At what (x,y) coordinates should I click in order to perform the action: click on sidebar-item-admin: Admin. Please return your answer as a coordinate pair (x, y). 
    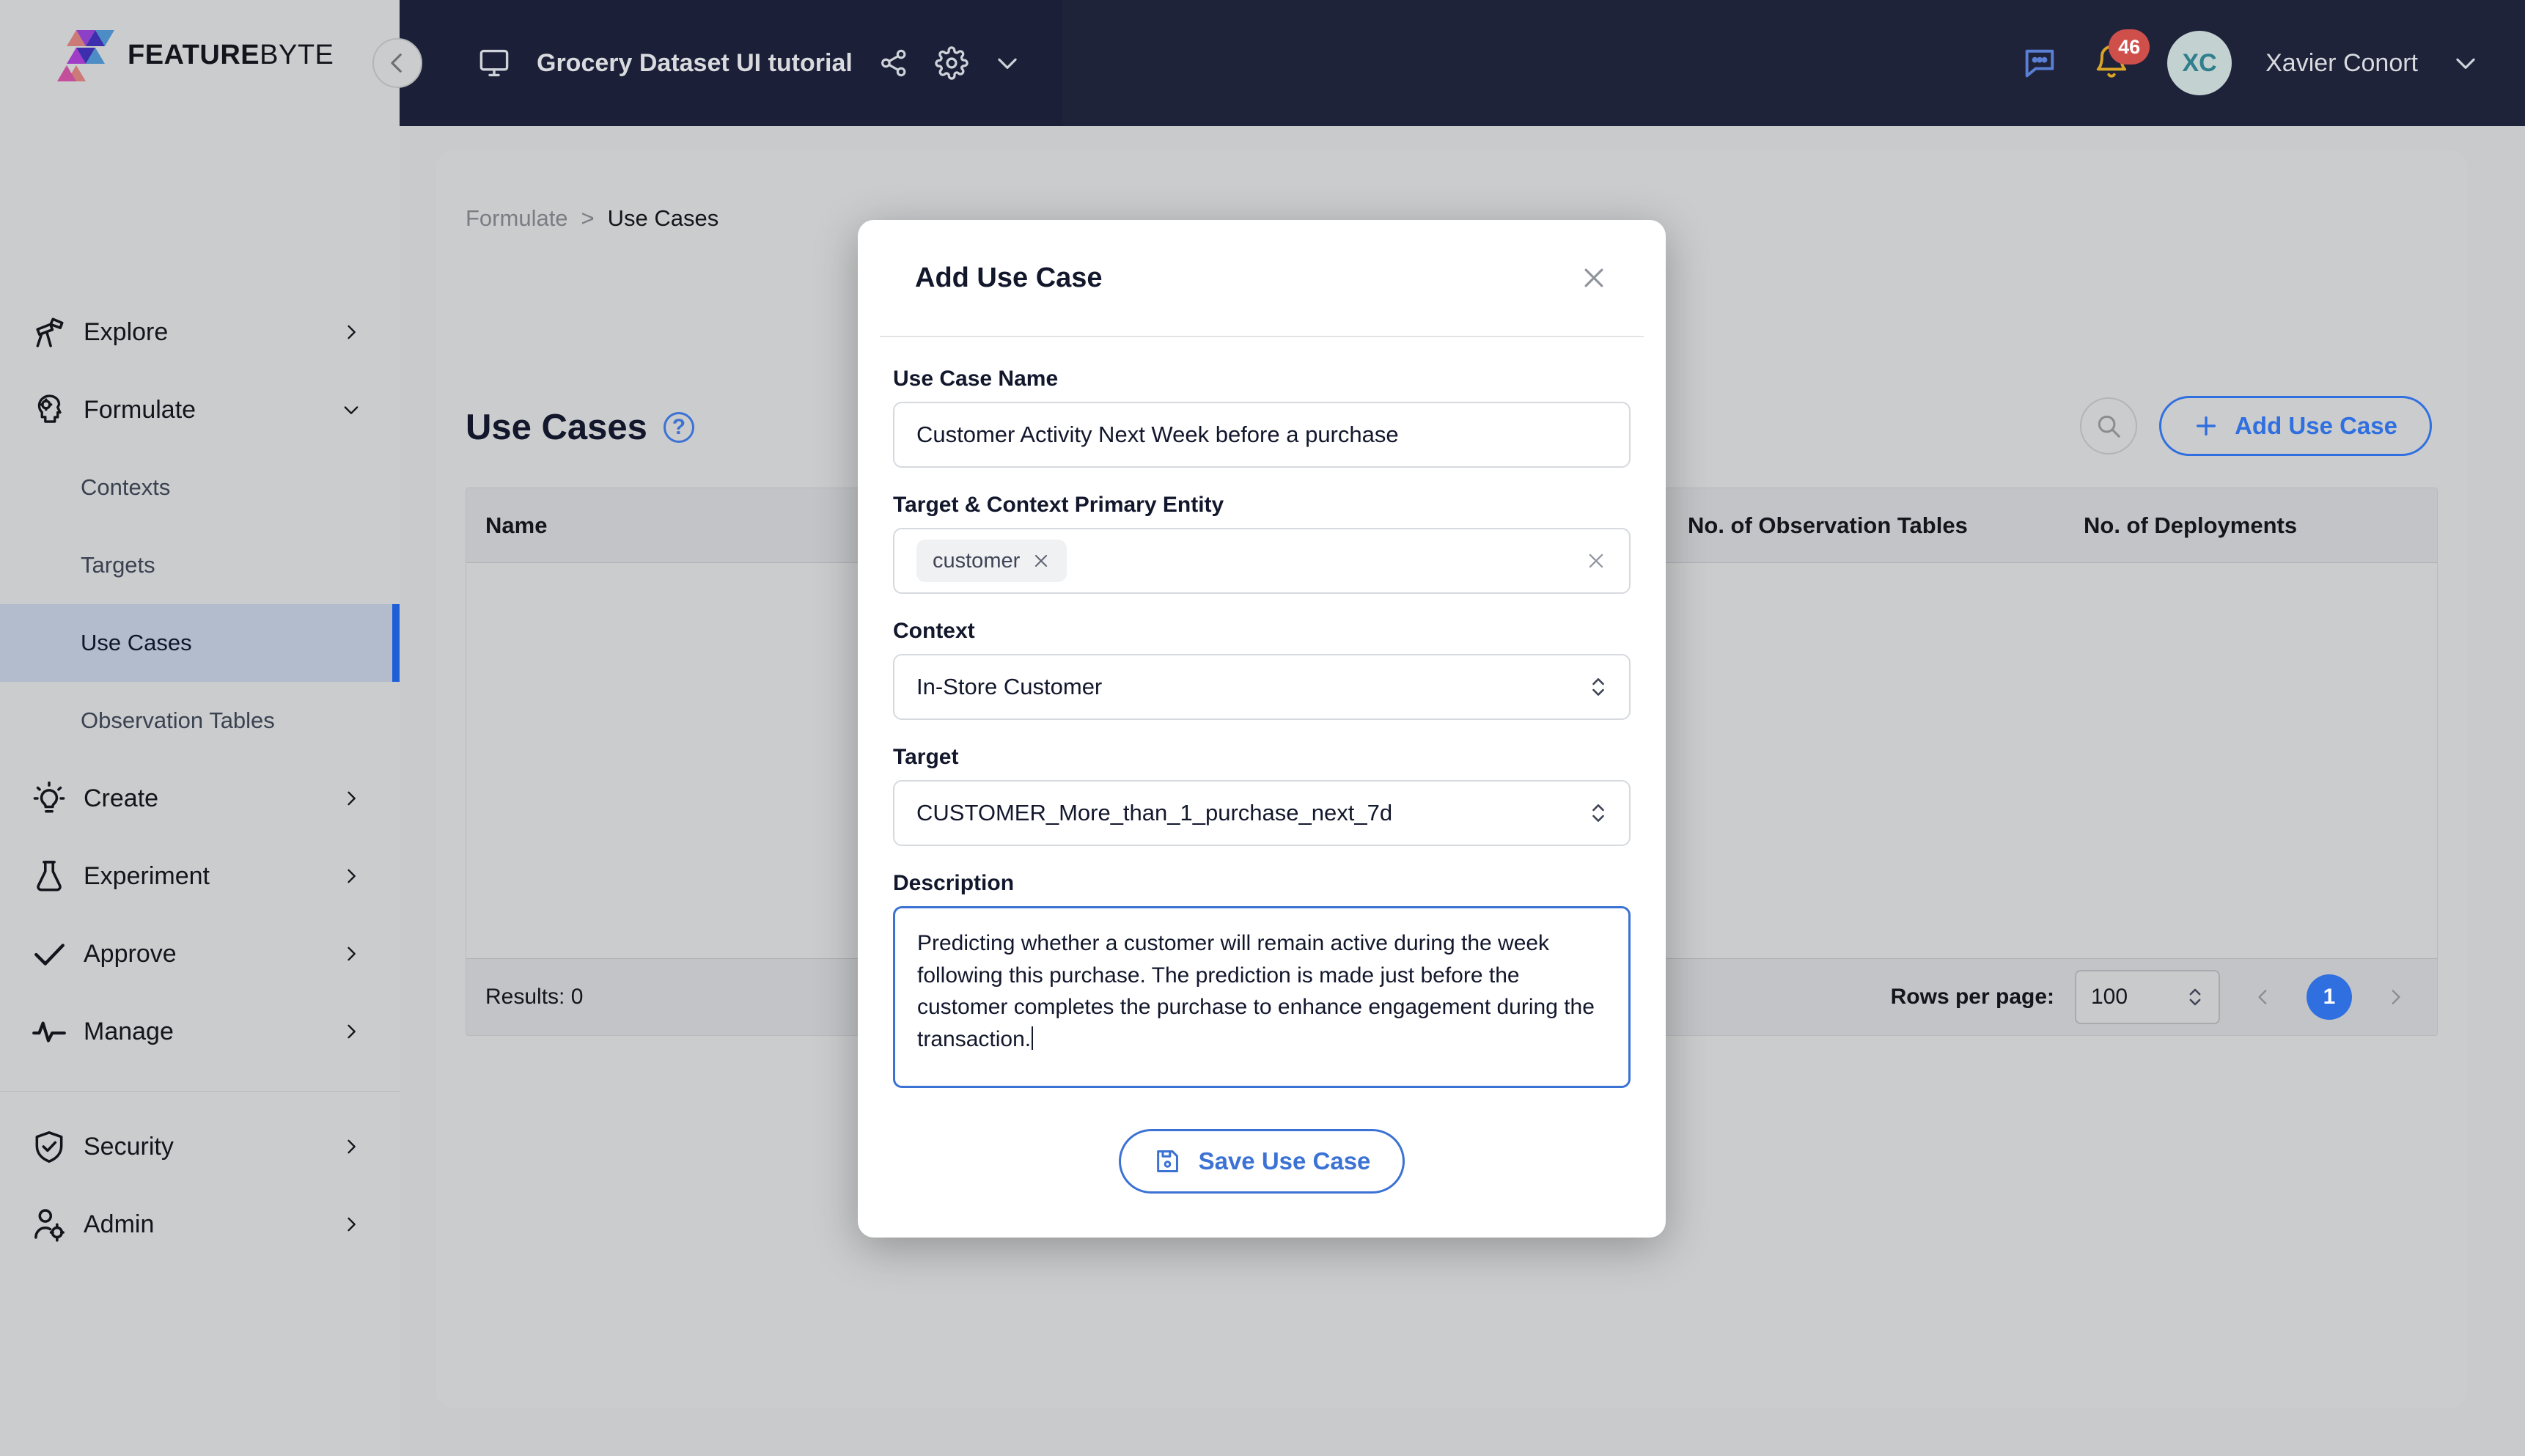
    Looking at the image, I should click on (200, 1224).